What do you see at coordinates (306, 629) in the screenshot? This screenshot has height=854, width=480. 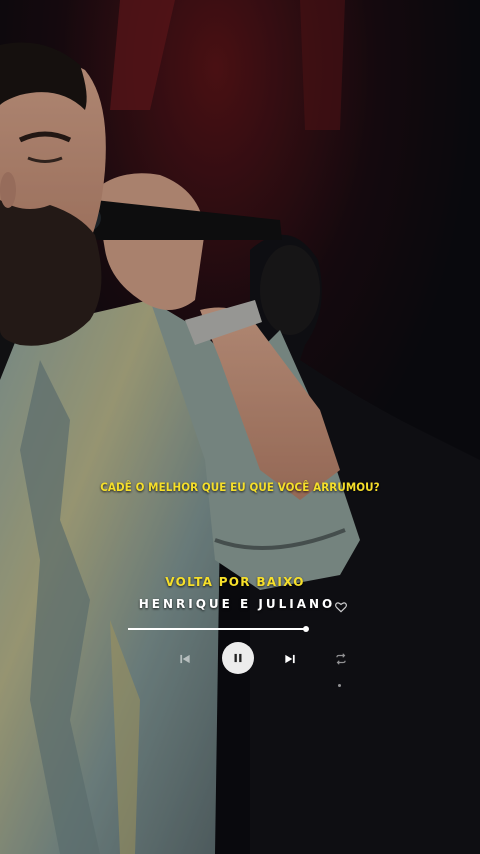 I see `progress-handle` at bounding box center [306, 629].